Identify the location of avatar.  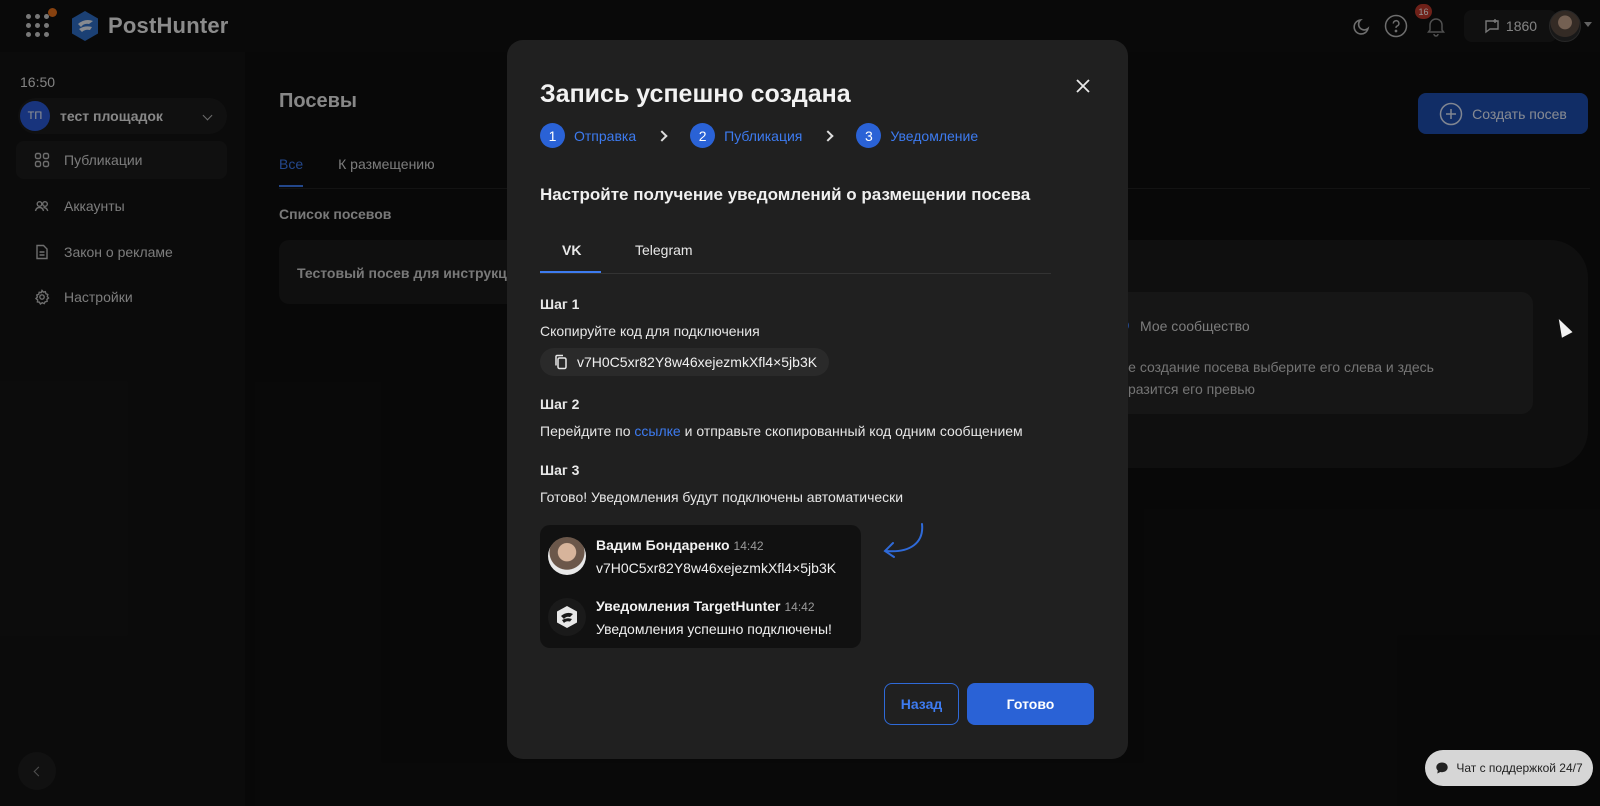
(567, 556).